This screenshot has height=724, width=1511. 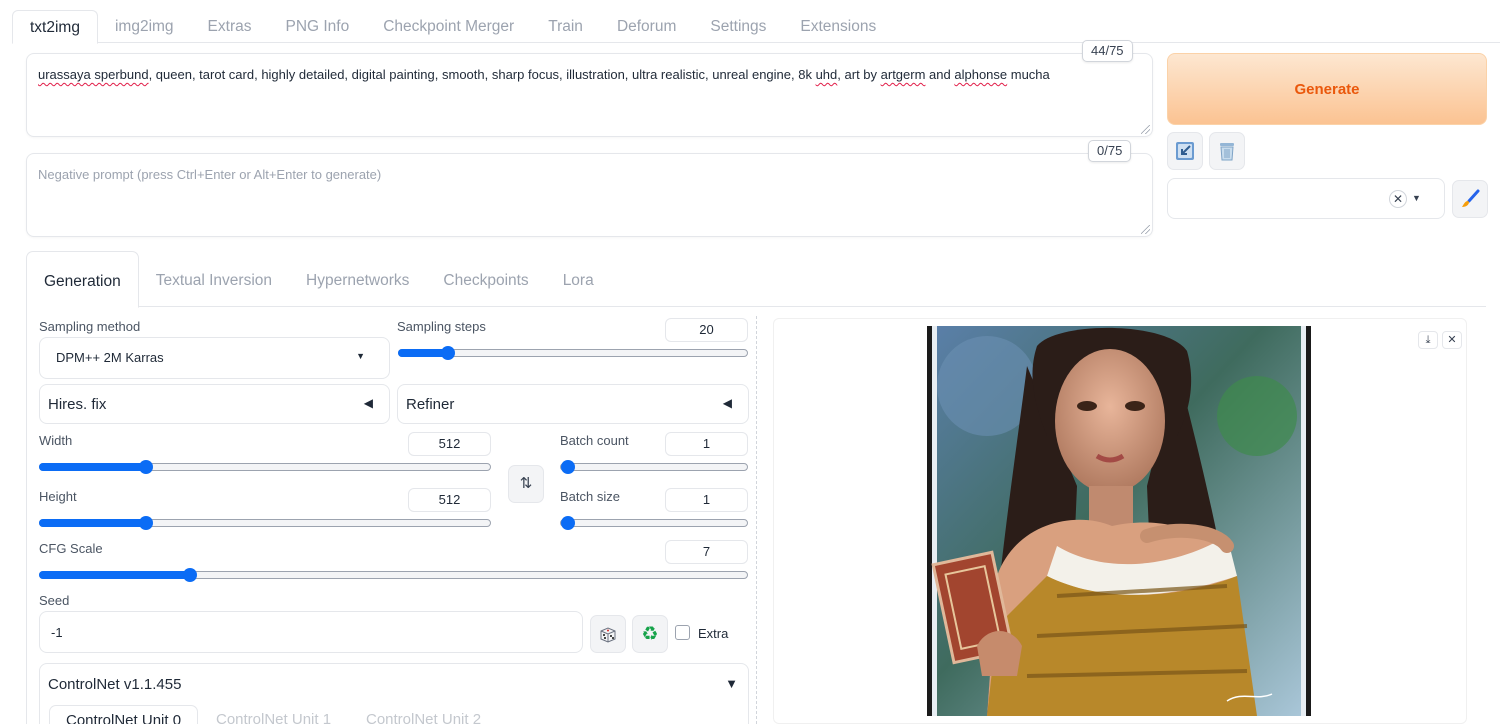 I want to click on tab-controlnet-unit-2: ControlNet Unit 2, so click(x=423, y=714).